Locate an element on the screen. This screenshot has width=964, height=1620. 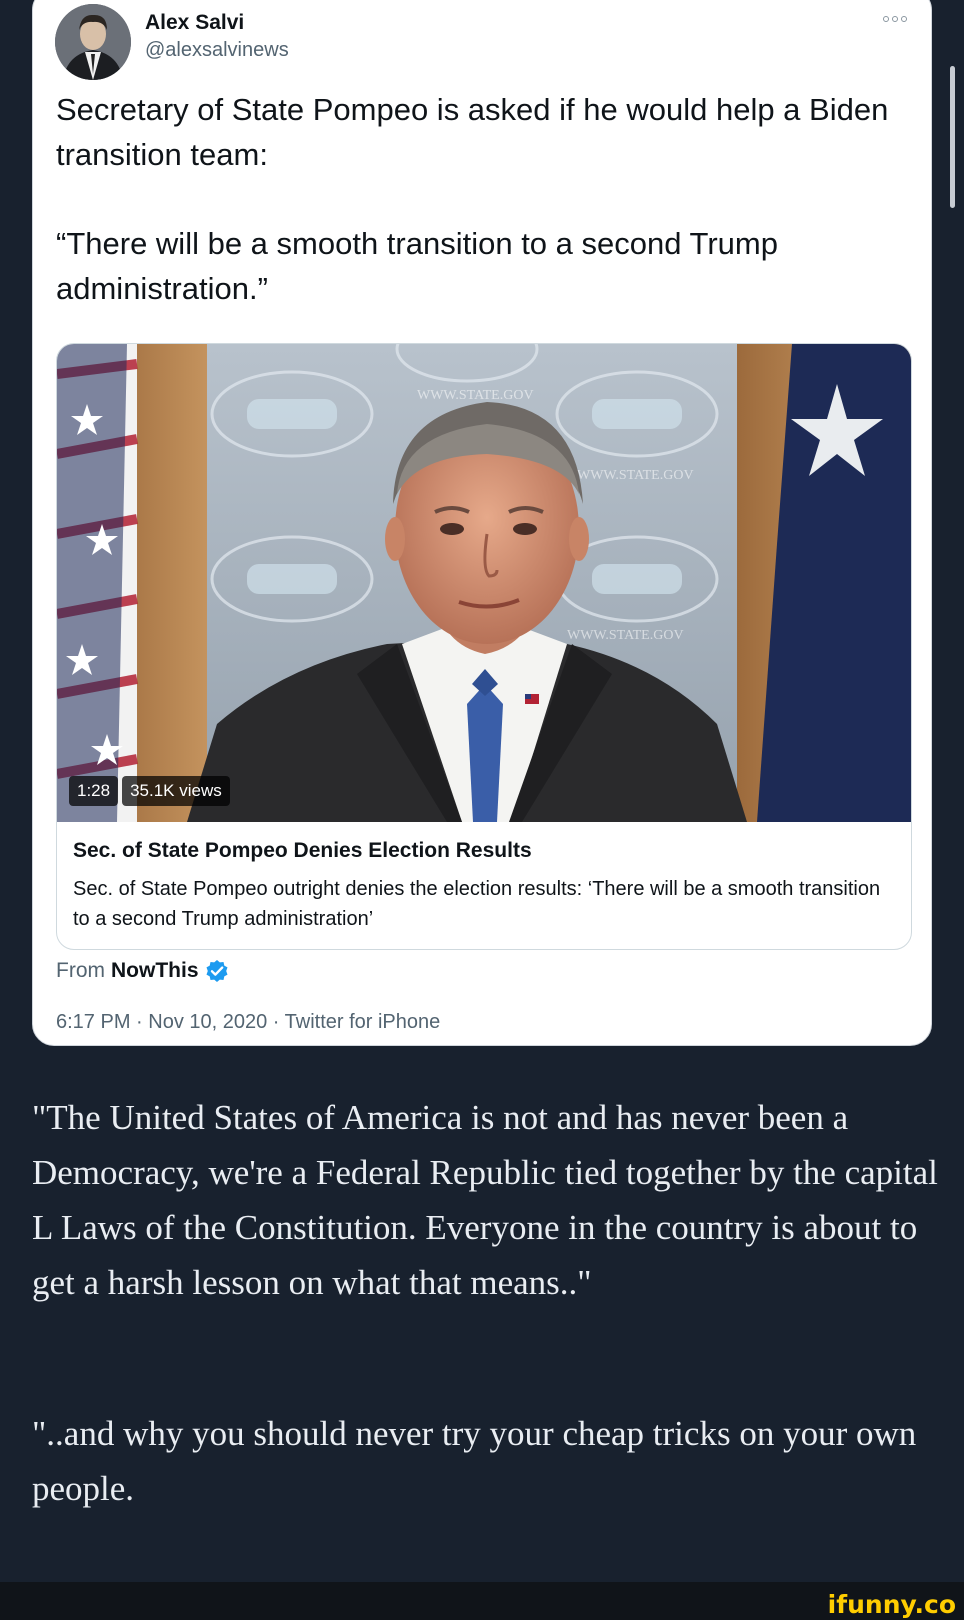
from-source-link: NowThis is located at coordinates (155, 971).